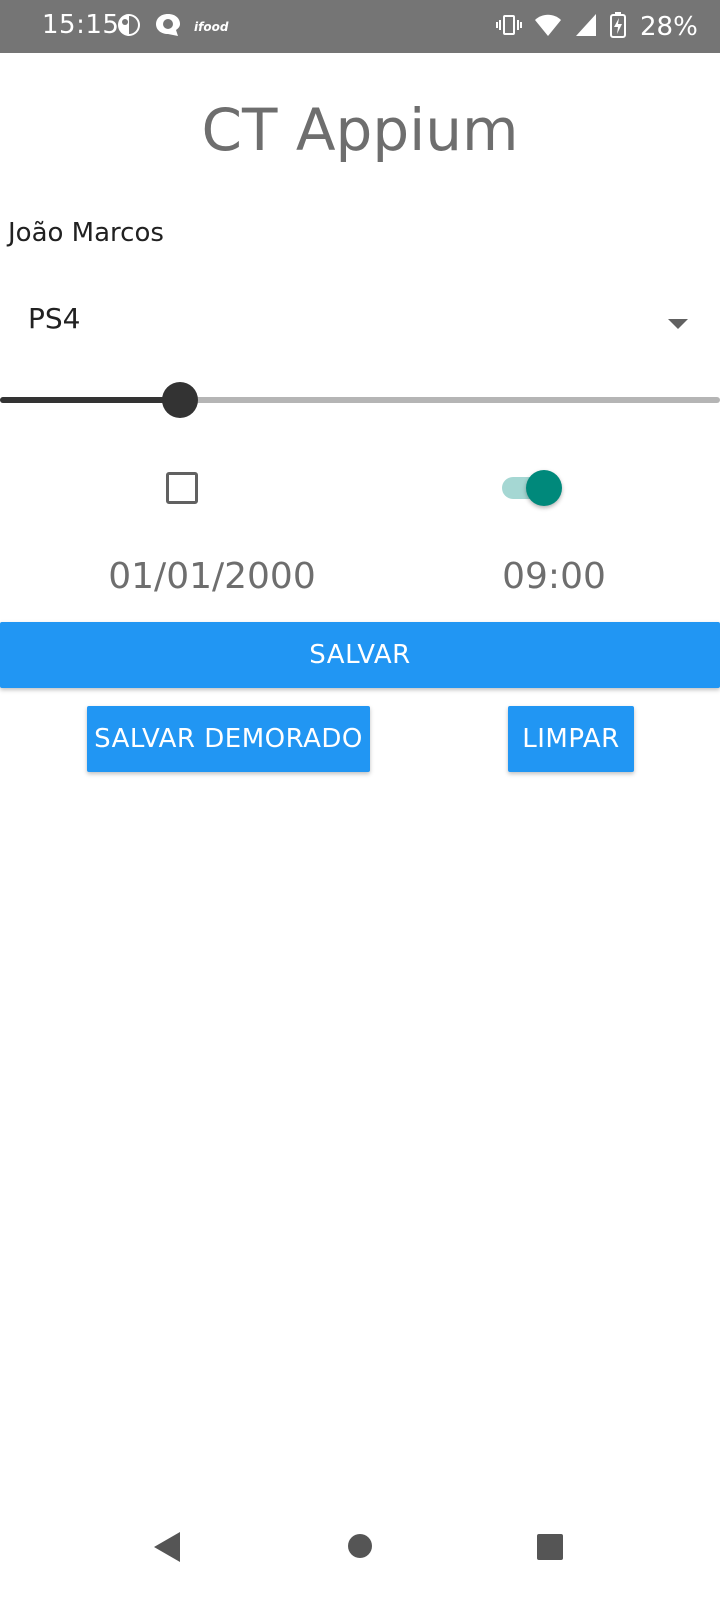 The height and width of the screenshot is (1600, 720). What do you see at coordinates (90, 400) in the screenshot?
I see `slider-track-fill` at bounding box center [90, 400].